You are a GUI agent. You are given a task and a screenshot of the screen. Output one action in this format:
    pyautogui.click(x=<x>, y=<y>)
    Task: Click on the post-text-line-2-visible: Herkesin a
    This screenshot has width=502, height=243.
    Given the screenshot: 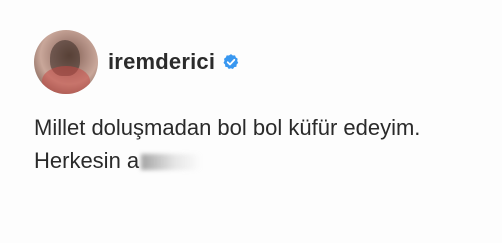 What is the action you would take?
    pyautogui.click(x=87, y=160)
    